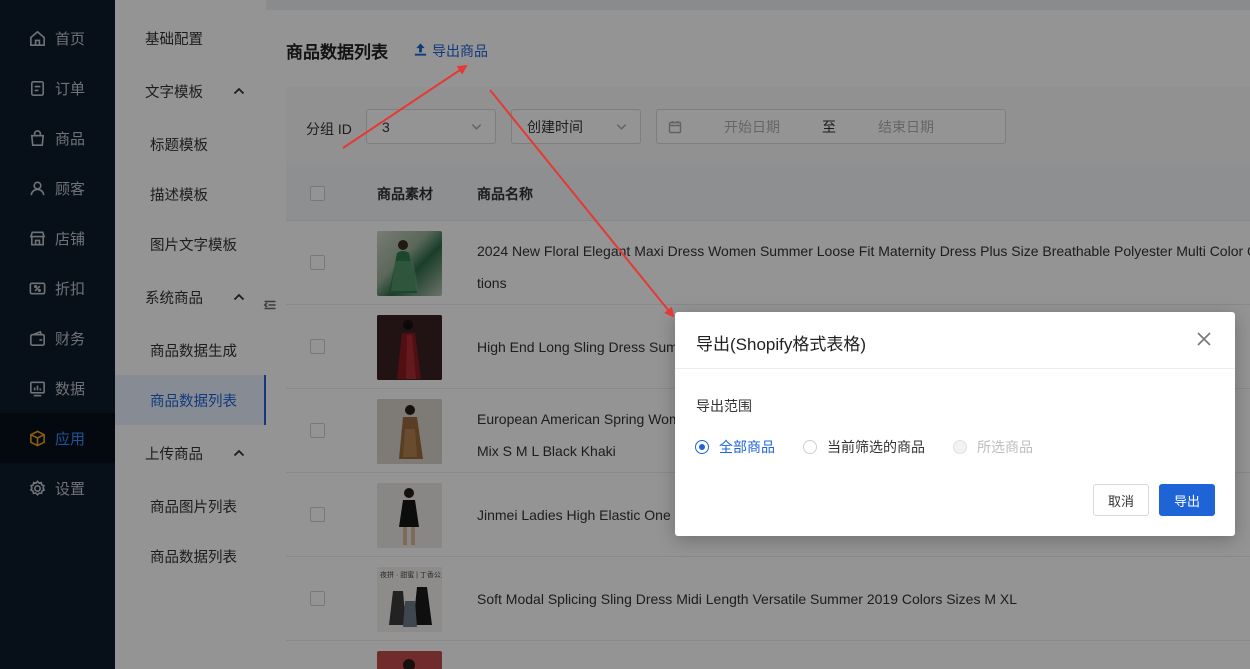  What do you see at coordinates (1187, 500) in the screenshot?
I see `export-button: 导出` at bounding box center [1187, 500].